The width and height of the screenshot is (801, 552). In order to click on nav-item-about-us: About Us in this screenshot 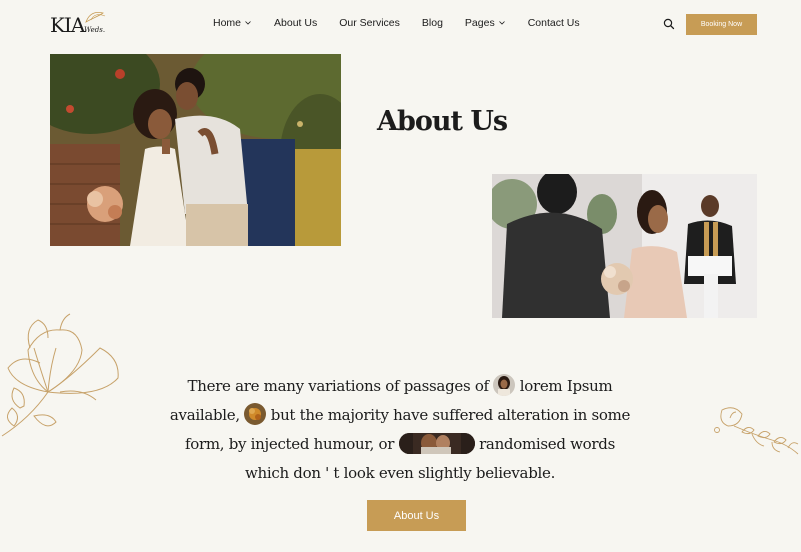, I will do `click(295, 23)`.